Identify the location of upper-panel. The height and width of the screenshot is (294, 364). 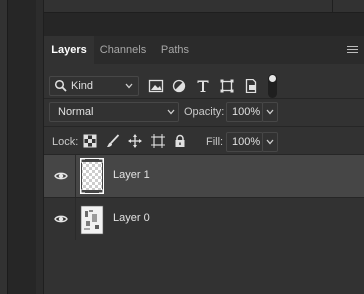
(188, 6).